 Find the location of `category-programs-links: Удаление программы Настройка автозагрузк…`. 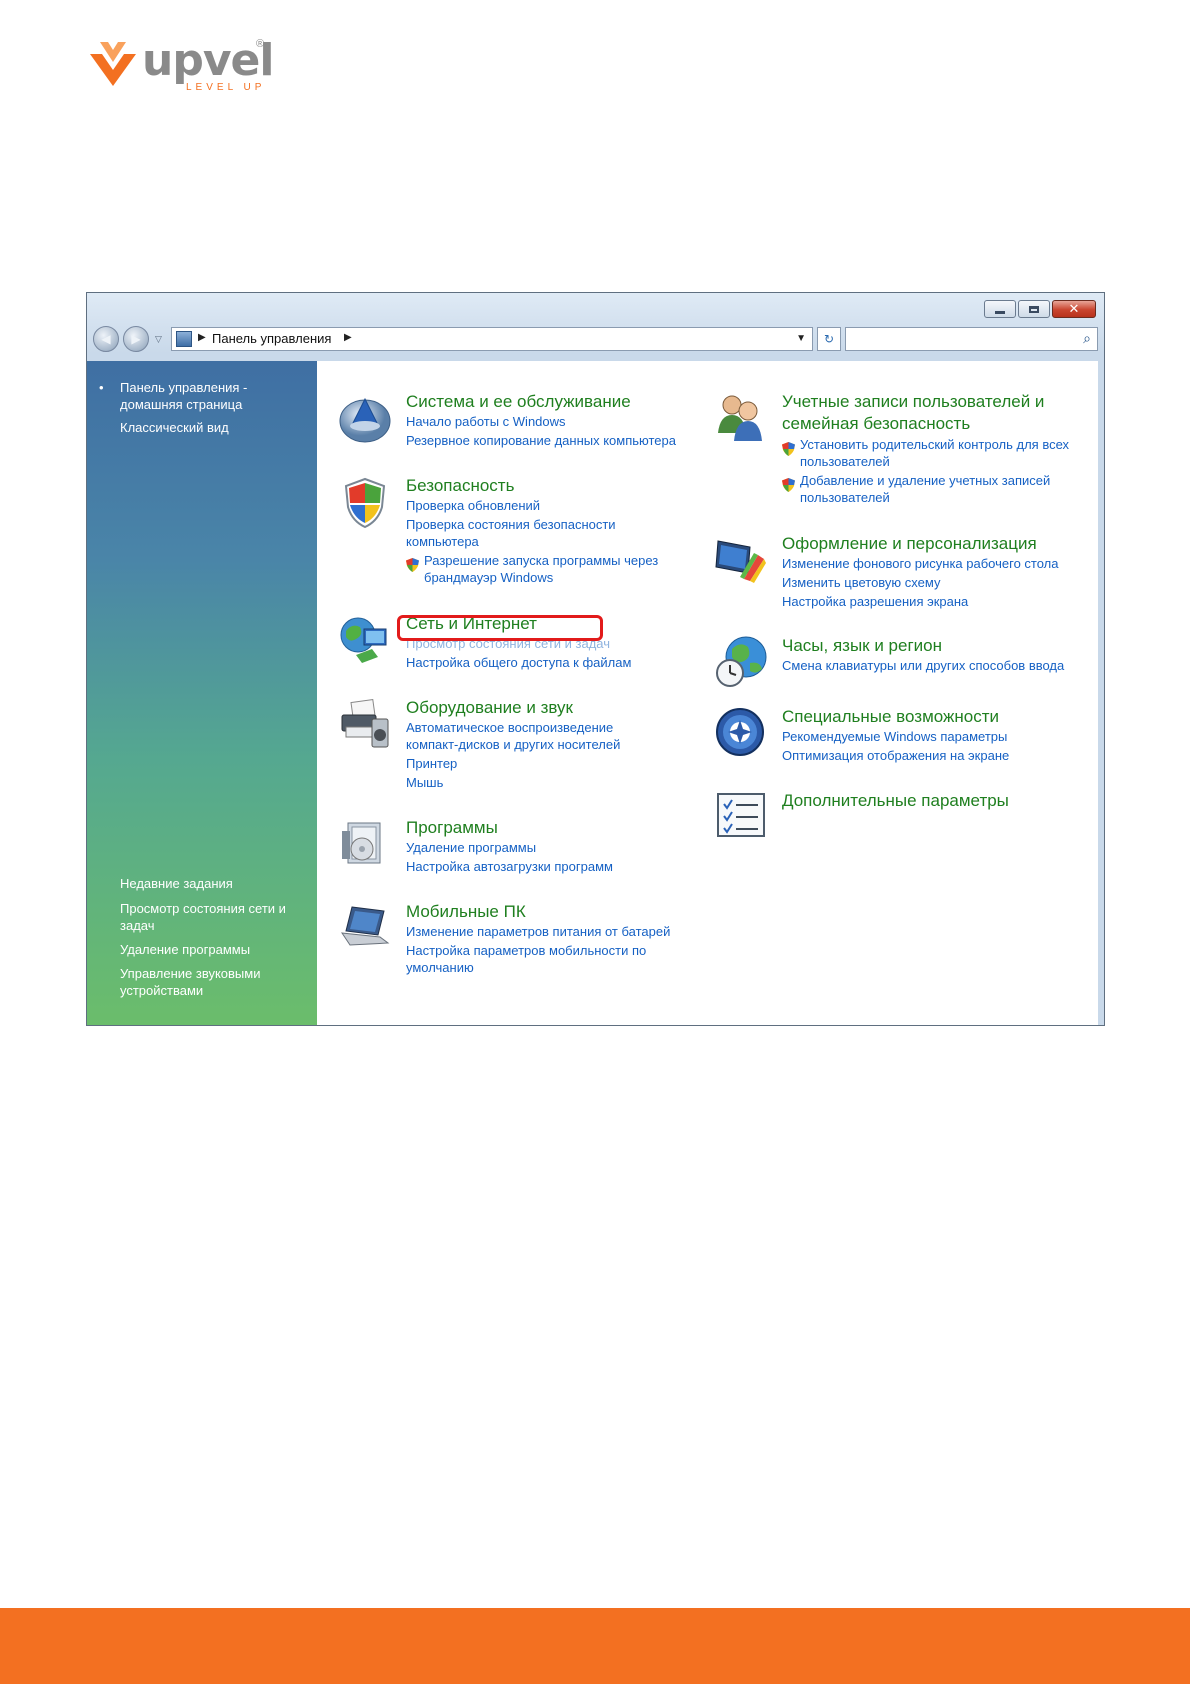

category-programs-links: Удаление программы Настройка автозагрузк… is located at coordinates (566, 858).